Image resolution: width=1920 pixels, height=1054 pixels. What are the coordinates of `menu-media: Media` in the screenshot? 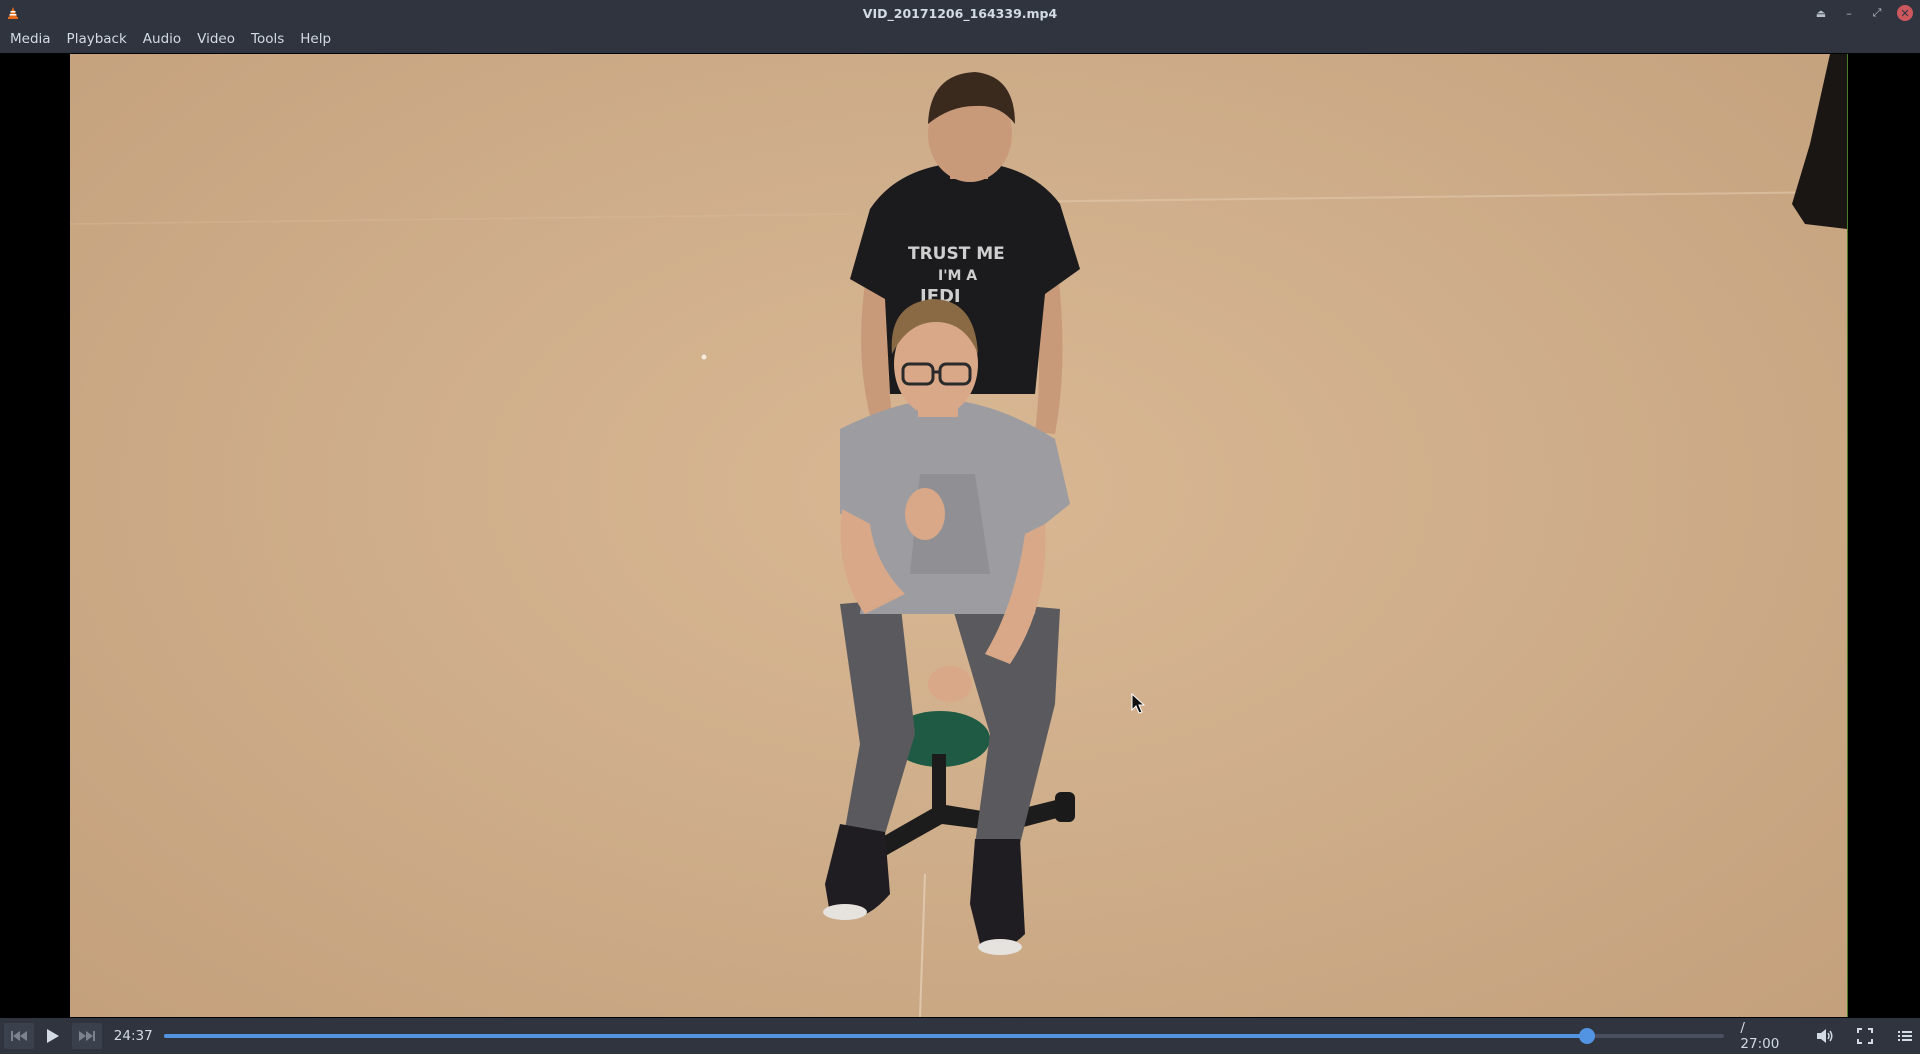 It's located at (30, 39).